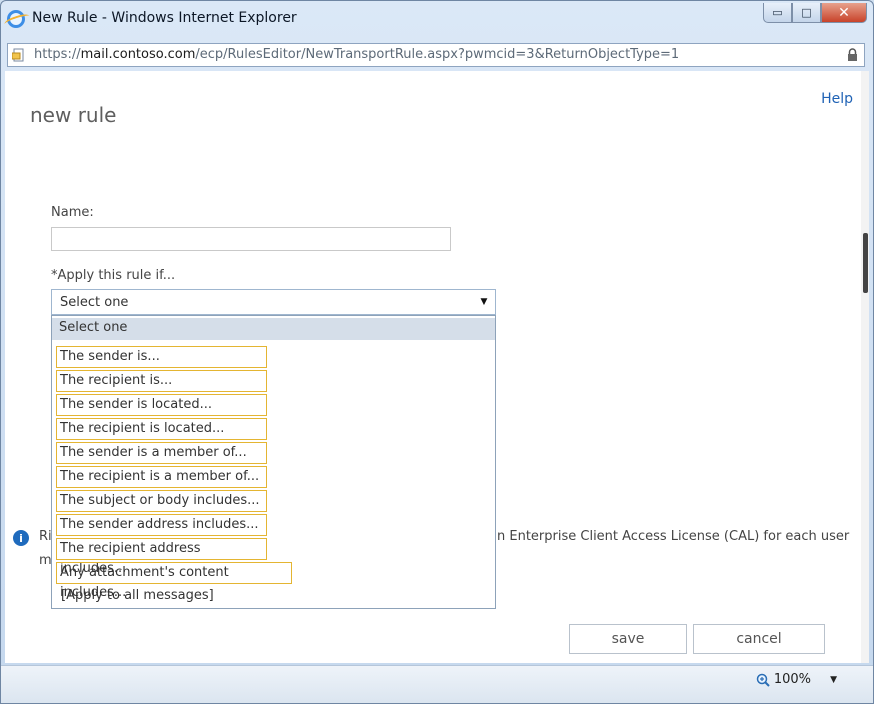  Describe the element at coordinates (16, 19) in the screenshot. I see `internet-explorer-icon` at that location.